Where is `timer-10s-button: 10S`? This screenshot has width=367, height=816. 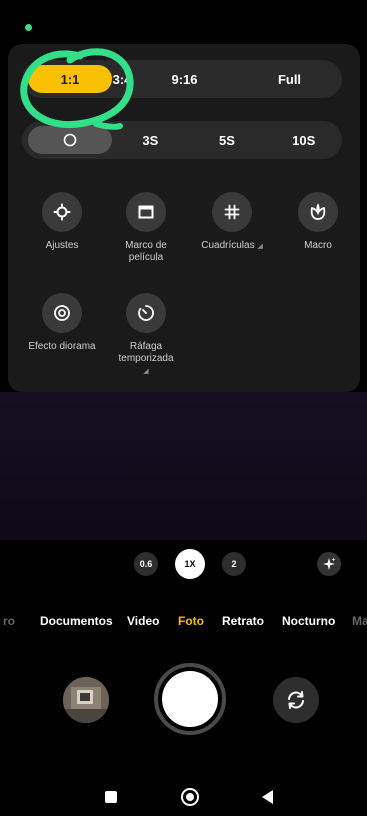
timer-10s-button: 10S is located at coordinates (303, 140).